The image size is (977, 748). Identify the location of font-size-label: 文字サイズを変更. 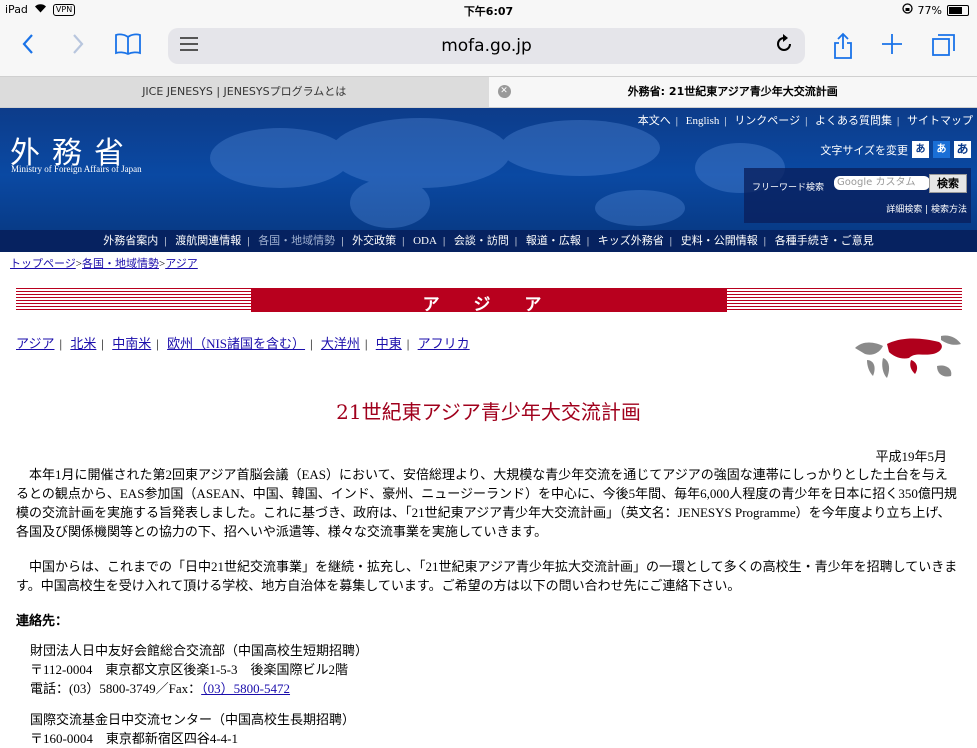
(864, 150).